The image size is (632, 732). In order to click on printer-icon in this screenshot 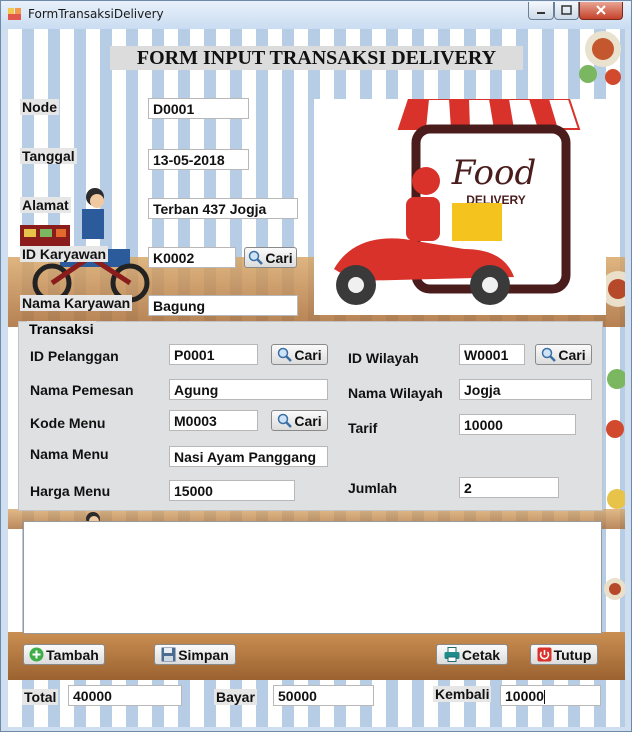, I will do `click(452, 654)`.